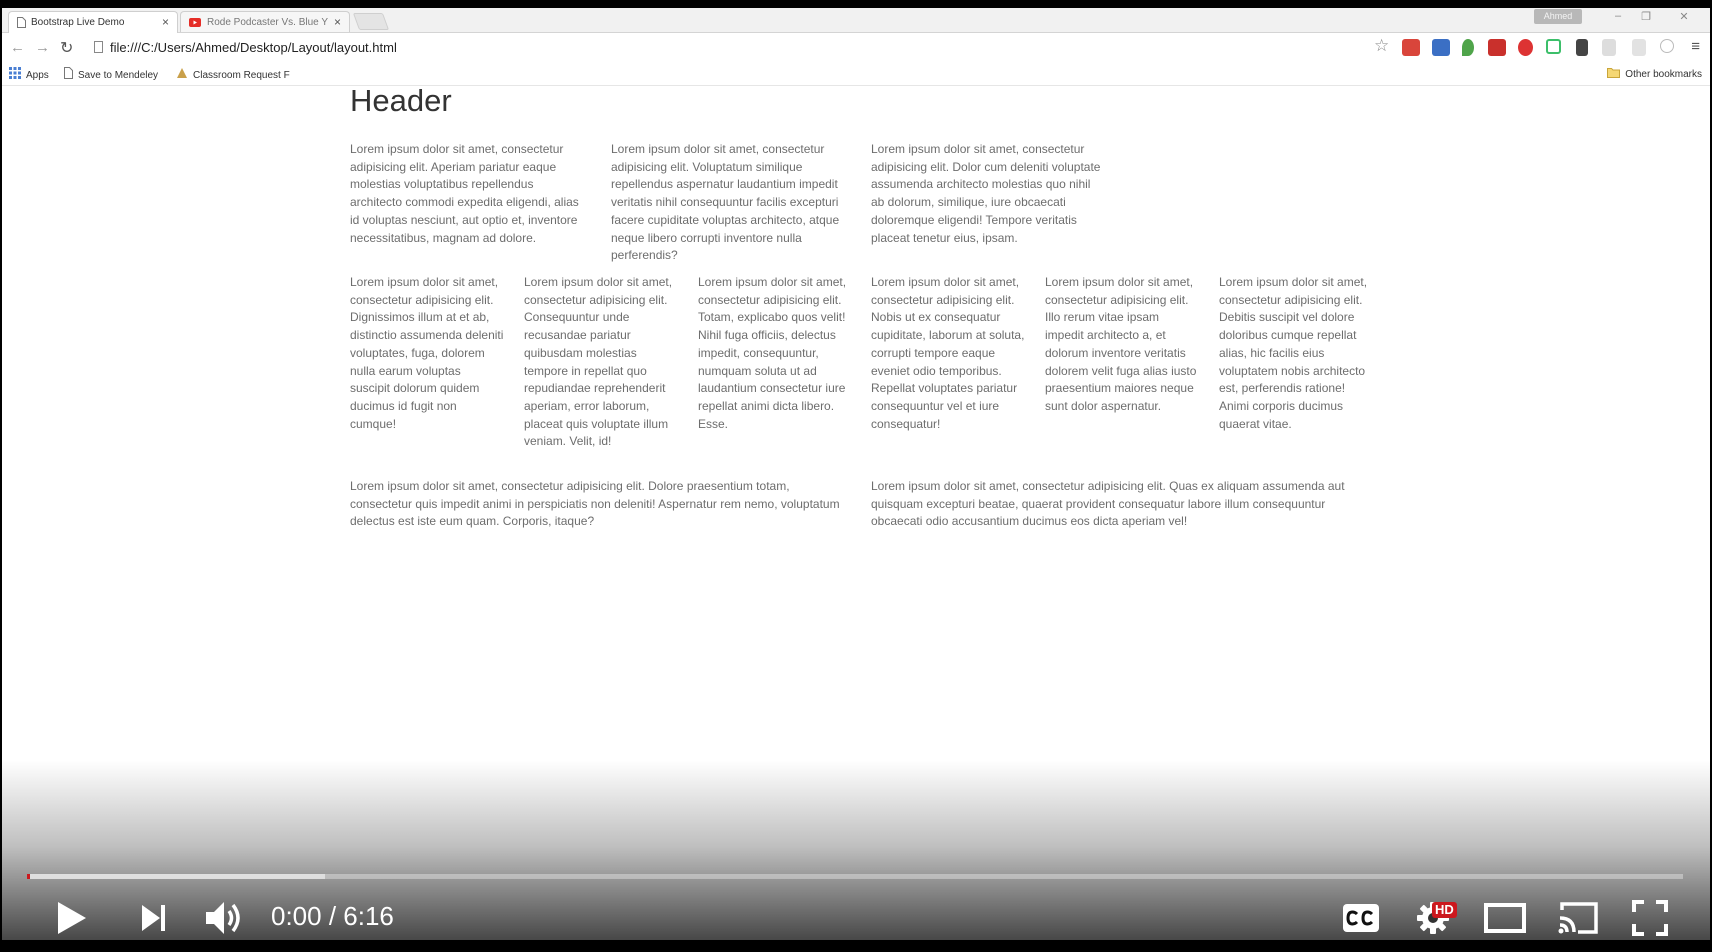 This screenshot has width=1712, height=952. Describe the element at coordinates (332, 916) in the screenshot. I see `time-display: 0:00 / 6:16` at that location.